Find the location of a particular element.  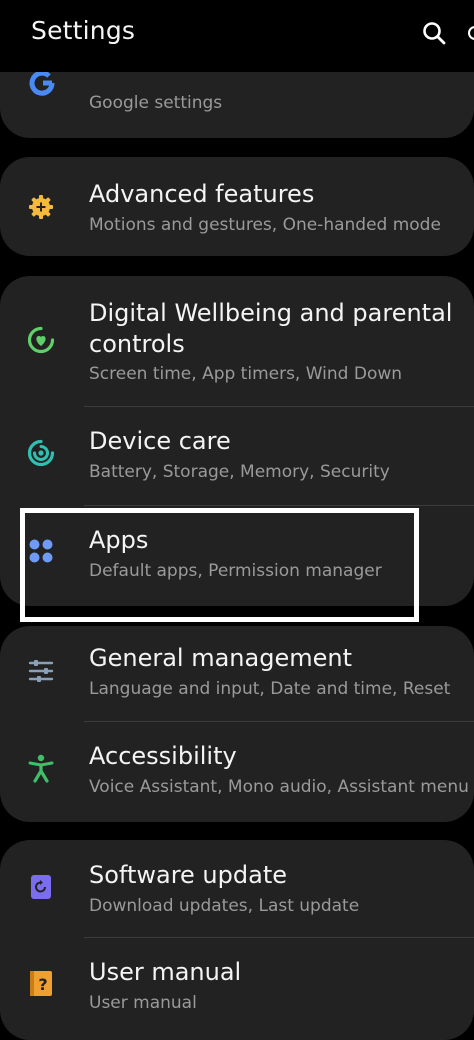

sliders-icon is located at coordinates (41, 671).